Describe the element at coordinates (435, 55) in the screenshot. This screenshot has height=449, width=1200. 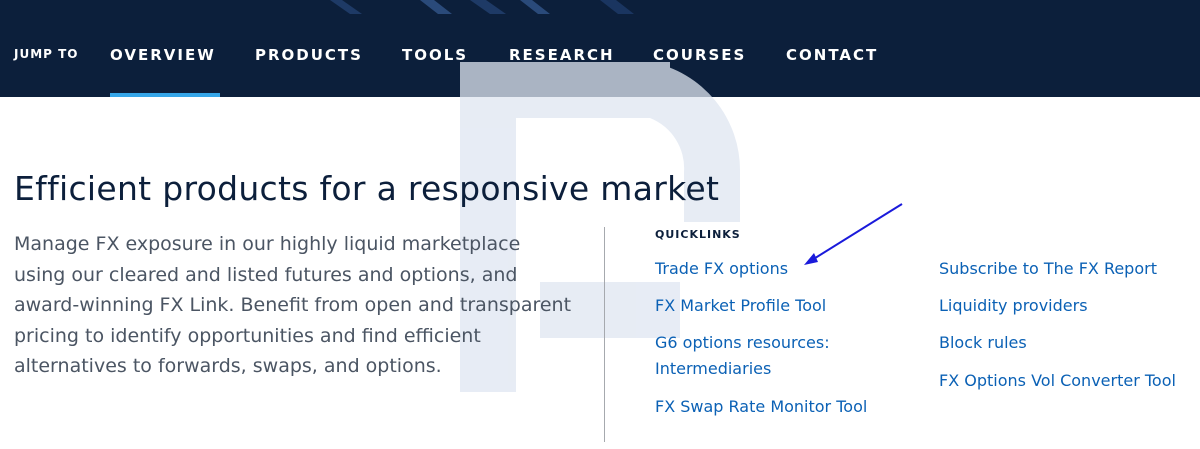
I see `nav-item-tools: TOOLS` at that location.